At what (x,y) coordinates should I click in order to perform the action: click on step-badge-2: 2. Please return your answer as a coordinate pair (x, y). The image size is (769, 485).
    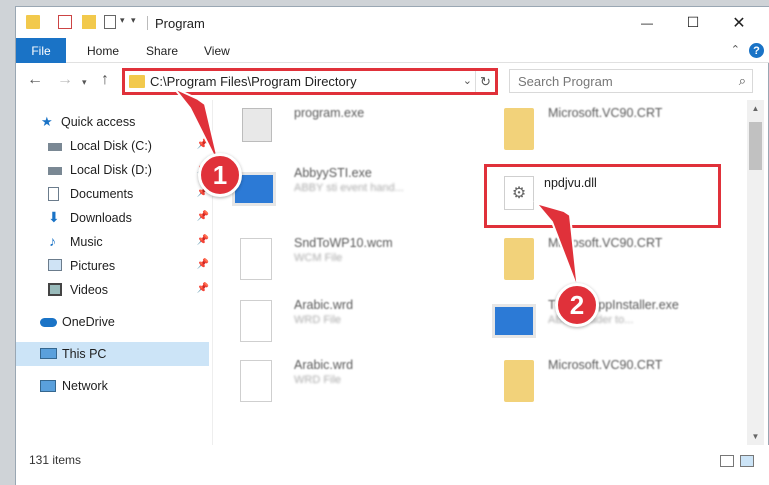
    Looking at the image, I should click on (577, 305).